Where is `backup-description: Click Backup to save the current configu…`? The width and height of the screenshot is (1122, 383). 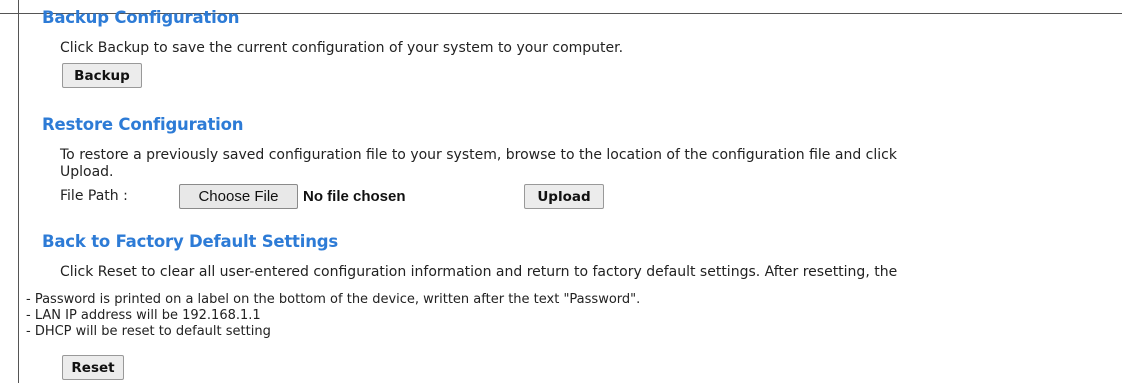 backup-description: Click Backup to save the current configu… is located at coordinates (342, 48).